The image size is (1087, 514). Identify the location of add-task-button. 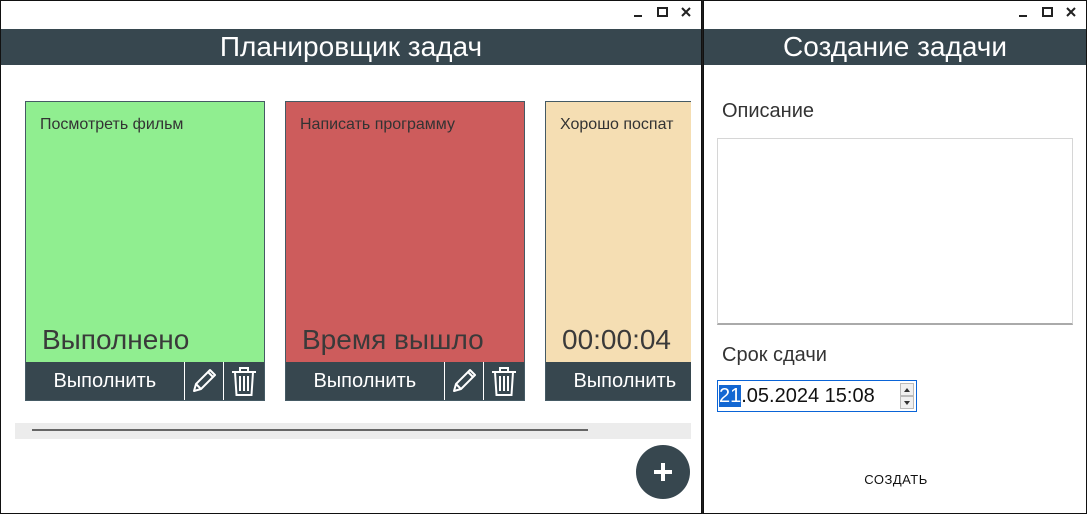
(663, 472).